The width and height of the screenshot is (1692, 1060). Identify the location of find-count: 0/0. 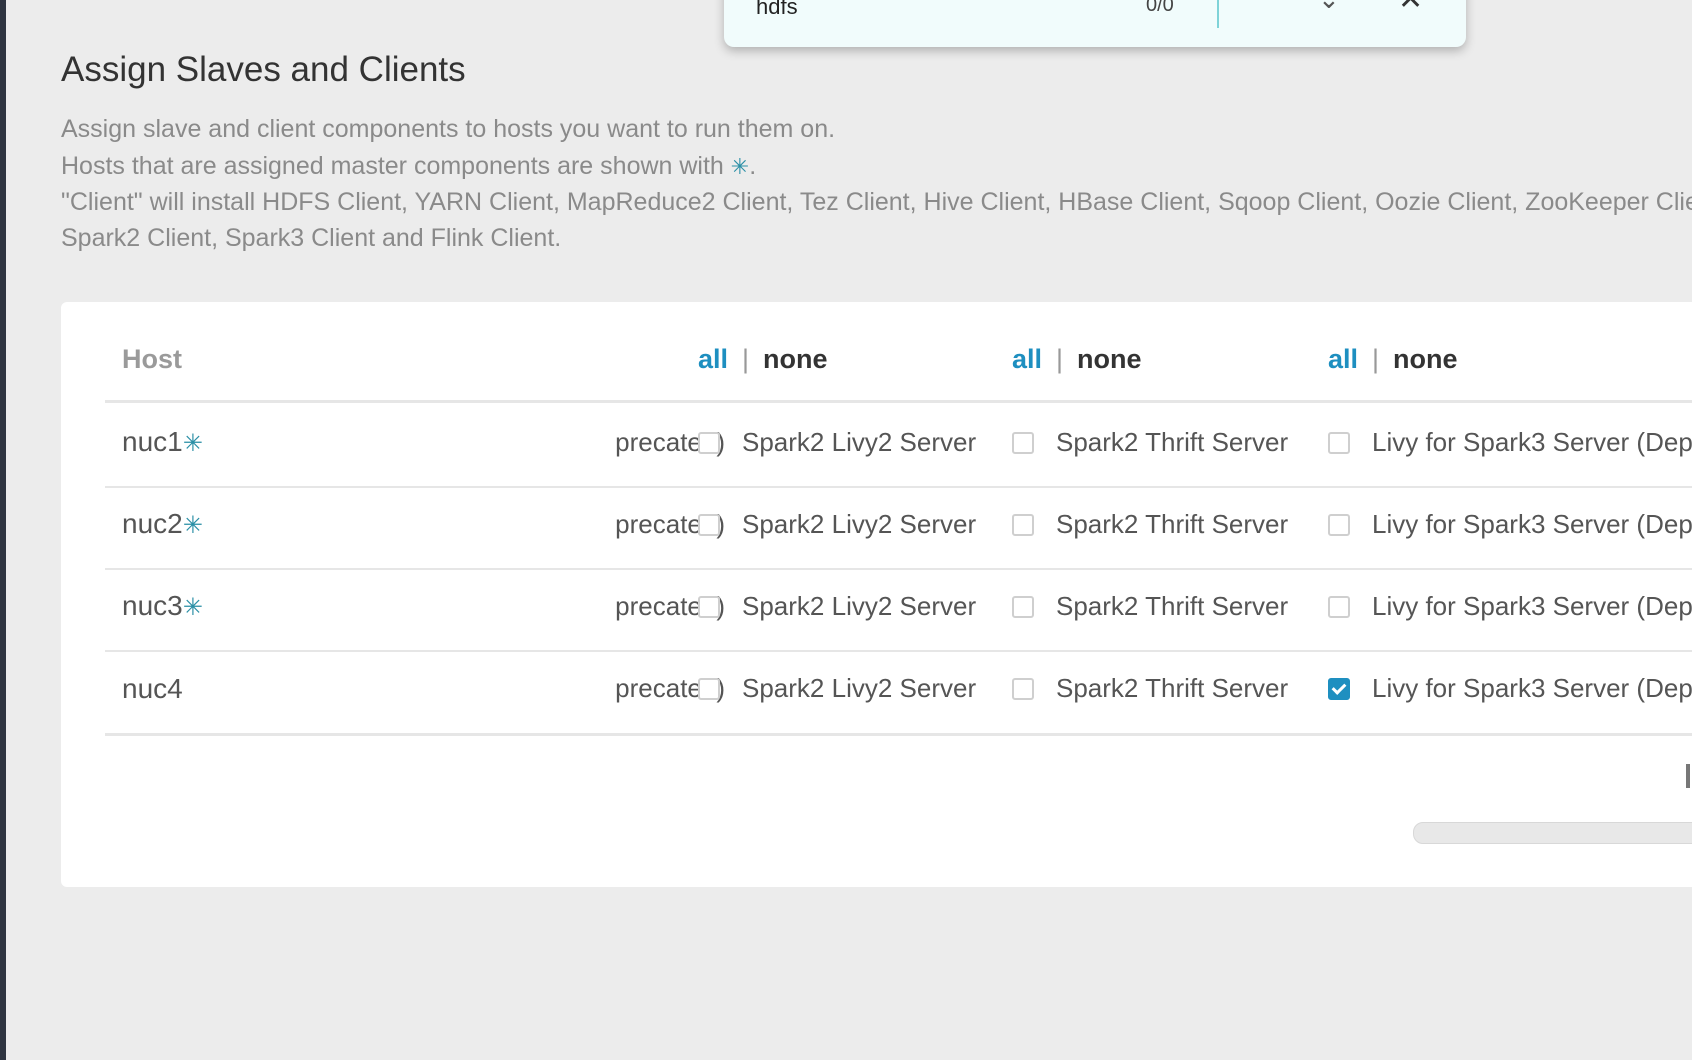
(1160, 8).